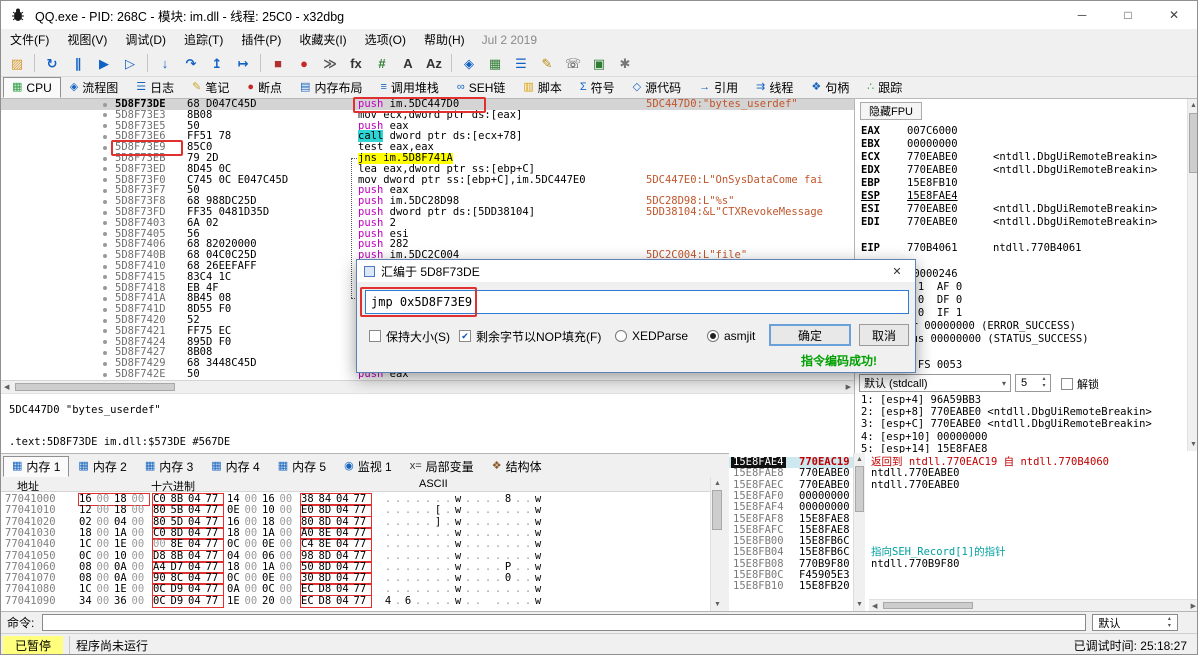  I want to click on case-button: Az, so click(434, 63).